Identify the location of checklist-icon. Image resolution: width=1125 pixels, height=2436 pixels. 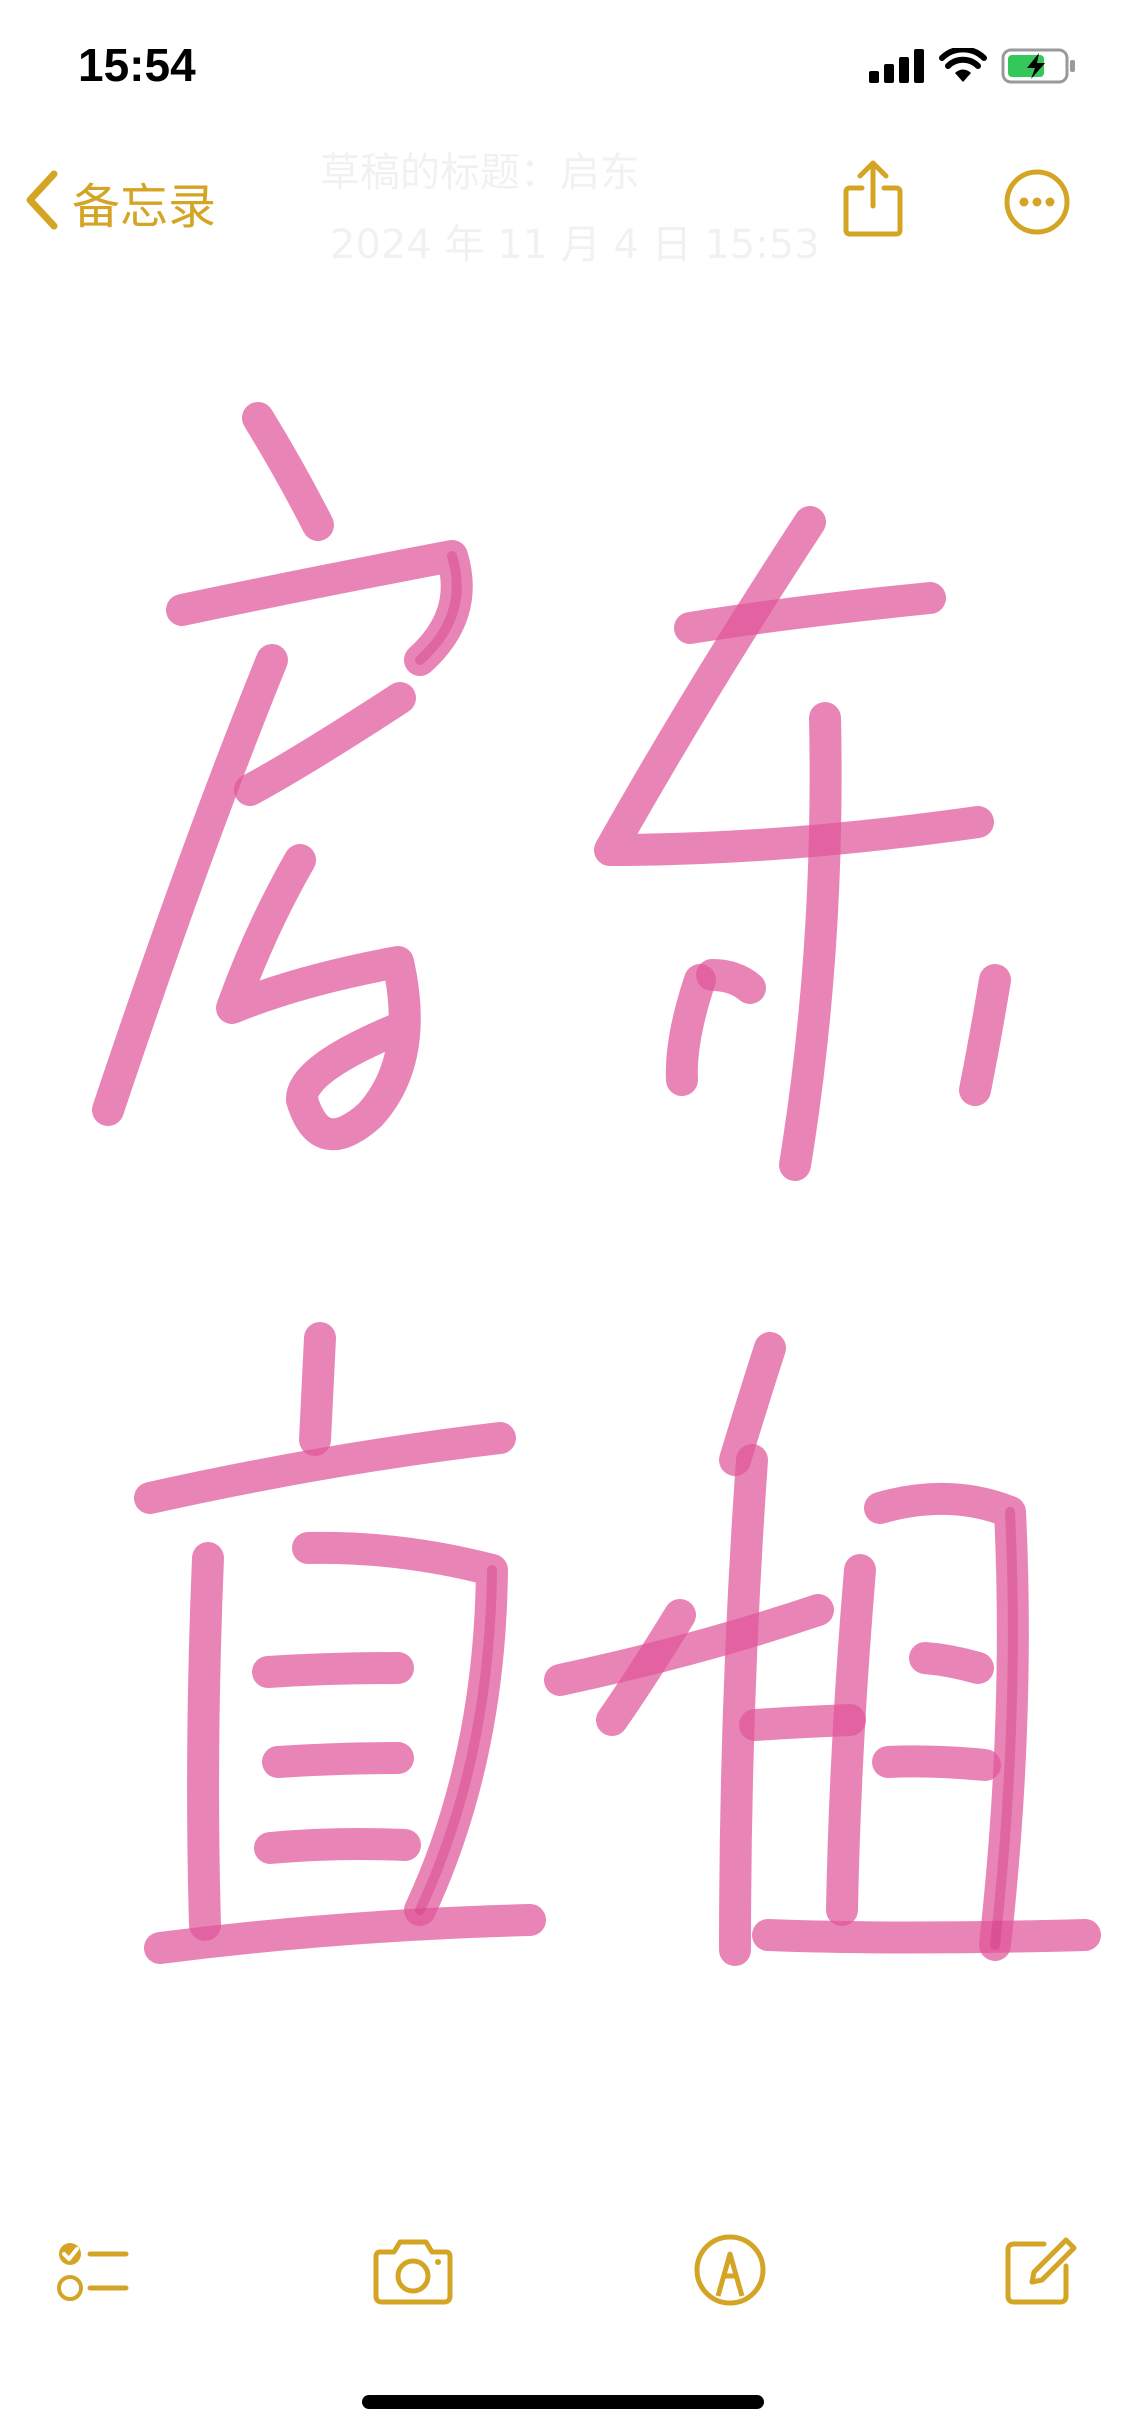
(93, 2272).